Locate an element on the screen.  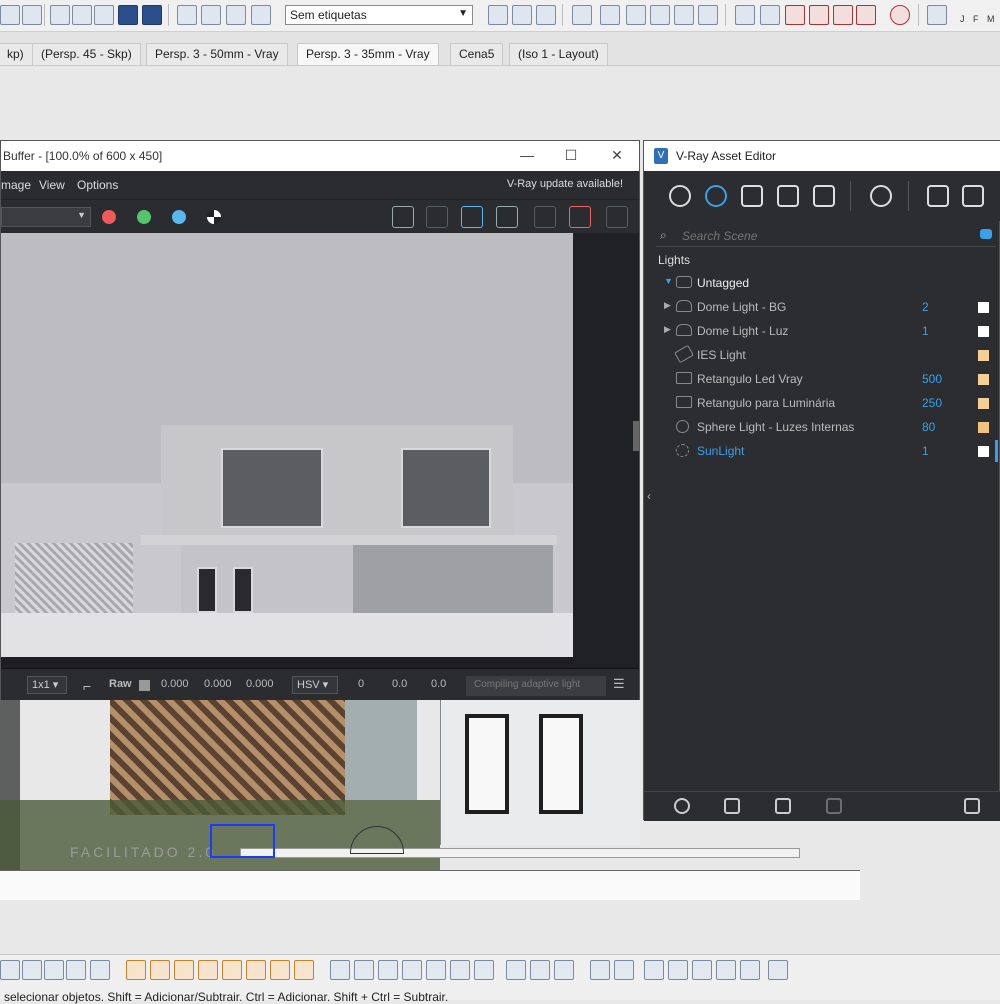
sphere-light-icon is located at coordinates (184, 970).